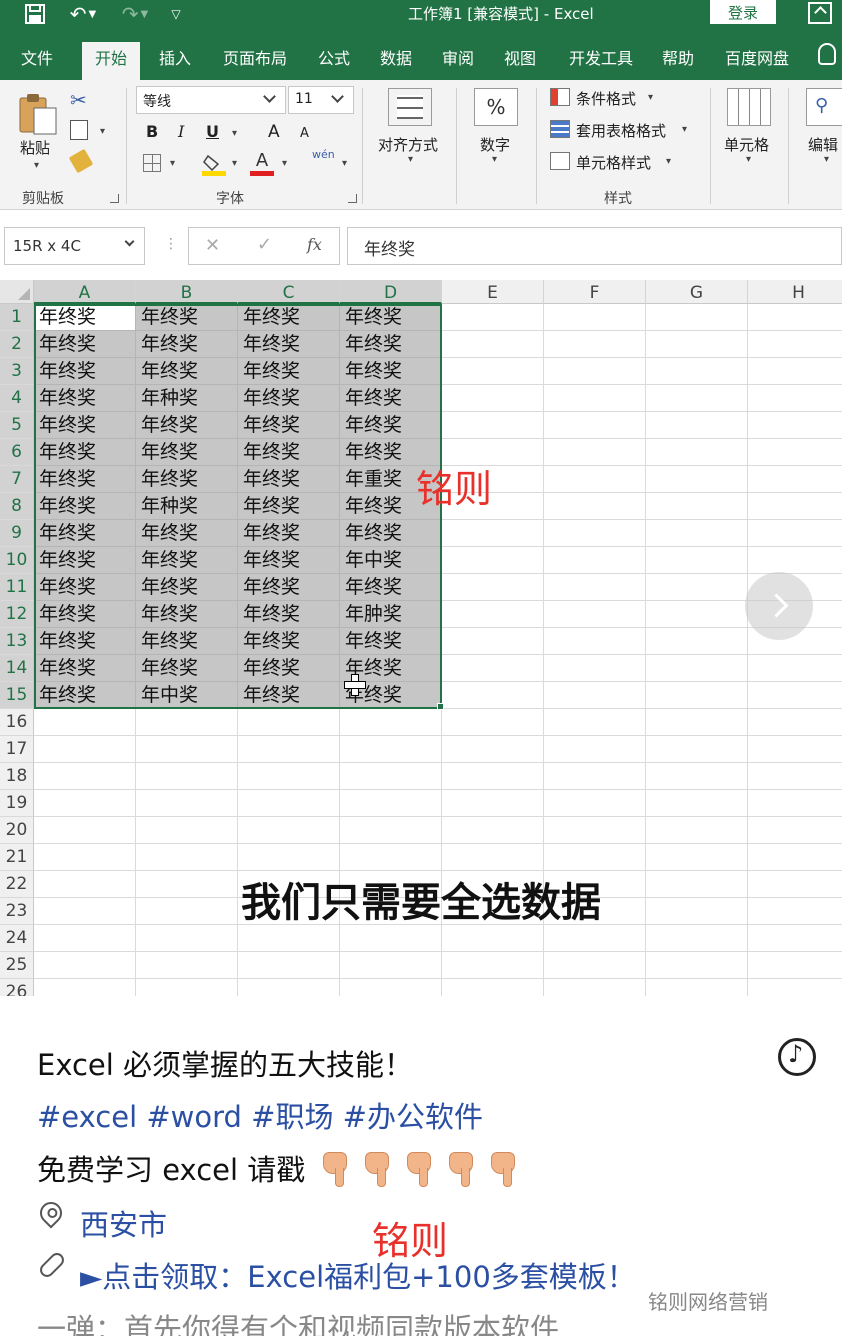 Image resolution: width=842 pixels, height=1336 pixels. What do you see at coordinates (289, 938) in the screenshot?
I see `cell-c24` at bounding box center [289, 938].